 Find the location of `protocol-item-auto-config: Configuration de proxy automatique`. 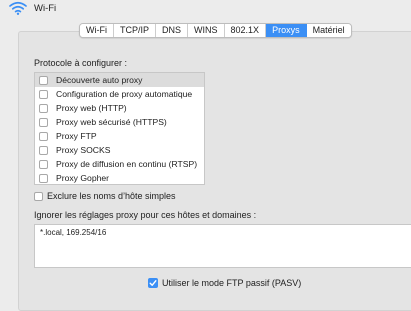

protocol-item-auto-config: Configuration de proxy automatique is located at coordinates (119, 94).